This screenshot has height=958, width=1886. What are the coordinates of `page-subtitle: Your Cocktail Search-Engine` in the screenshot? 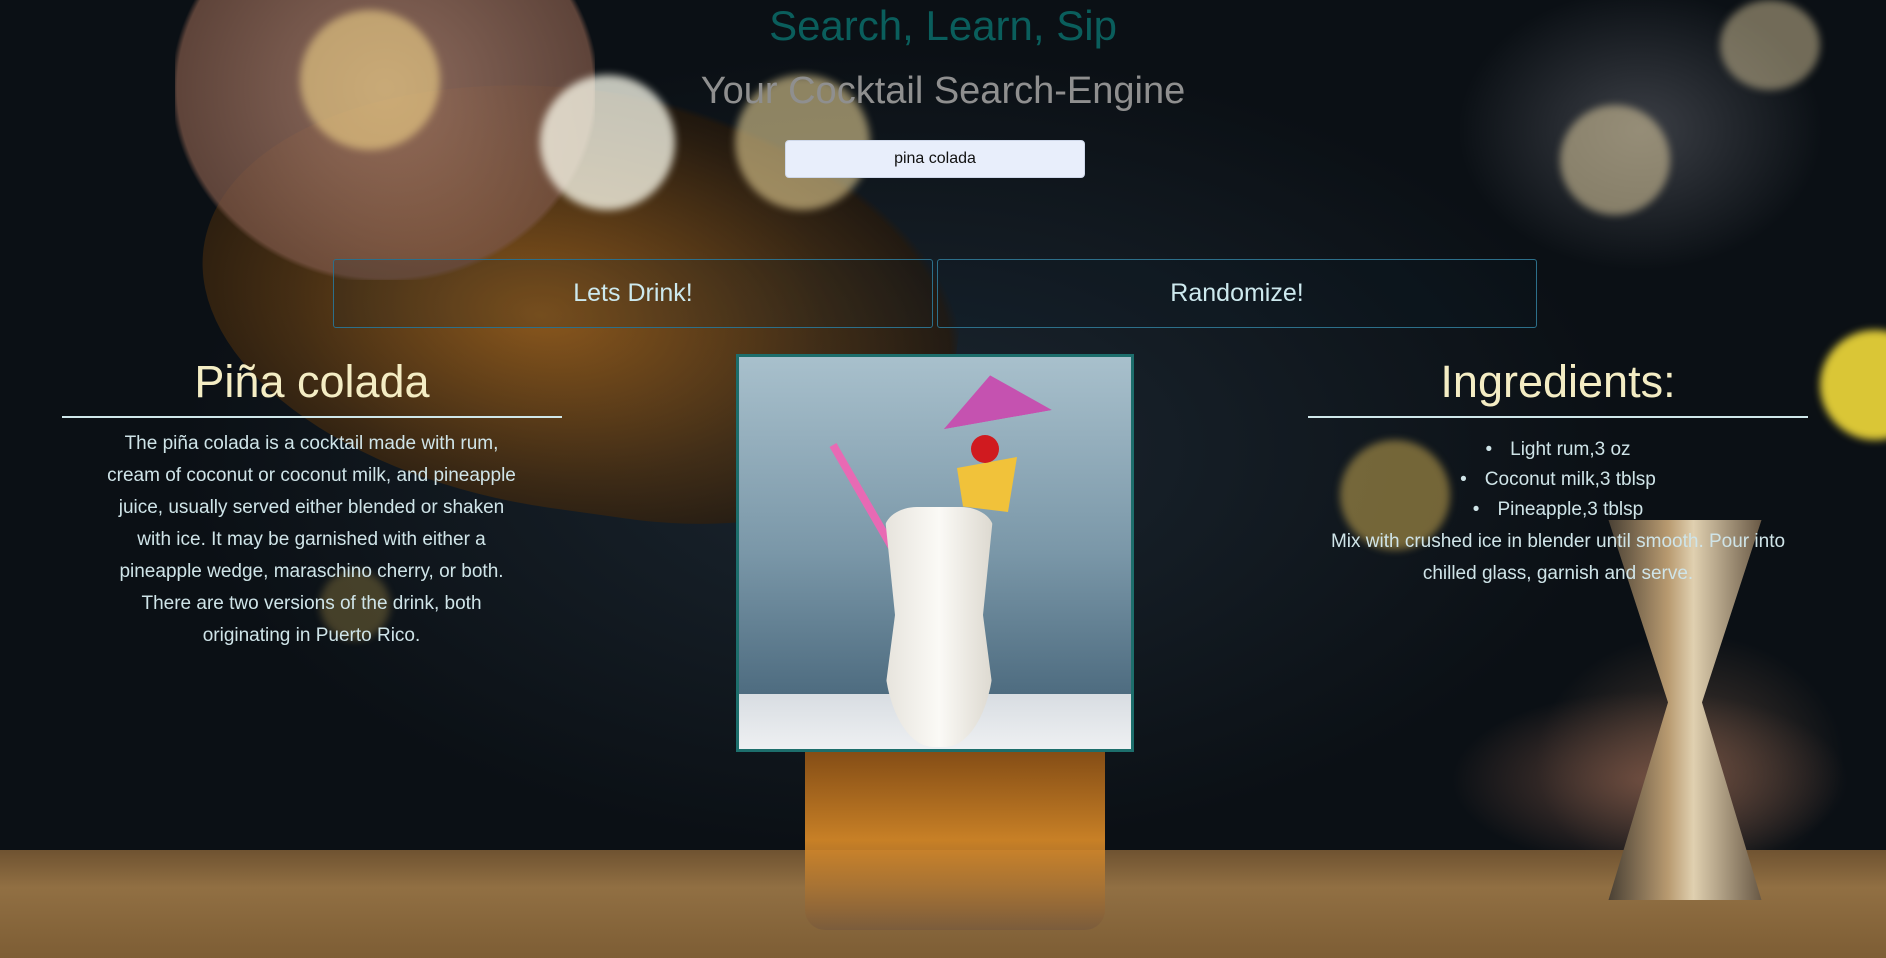 It's located at (943, 91).